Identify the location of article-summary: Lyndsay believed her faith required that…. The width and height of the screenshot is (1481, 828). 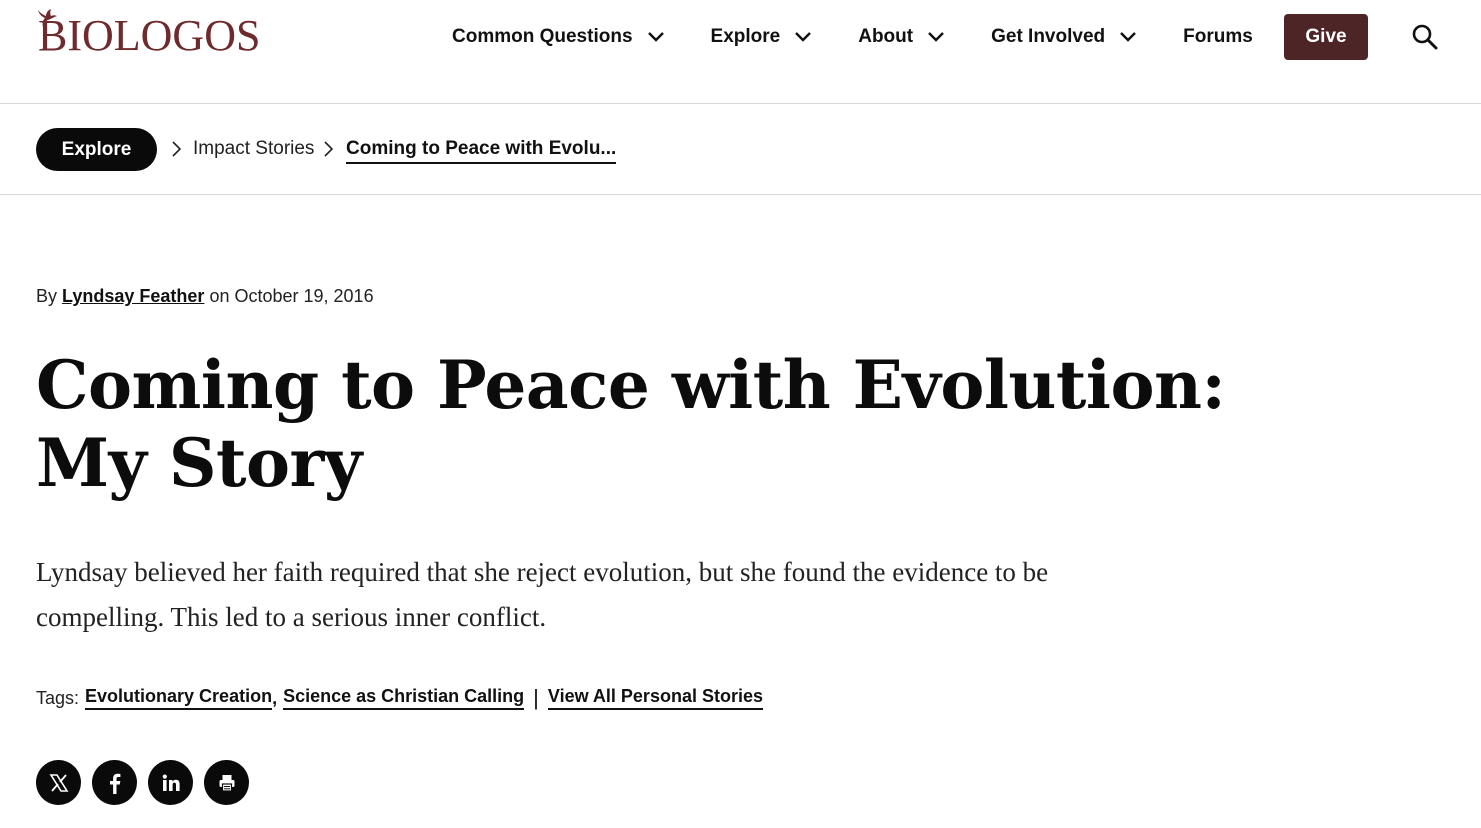
(542, 594).